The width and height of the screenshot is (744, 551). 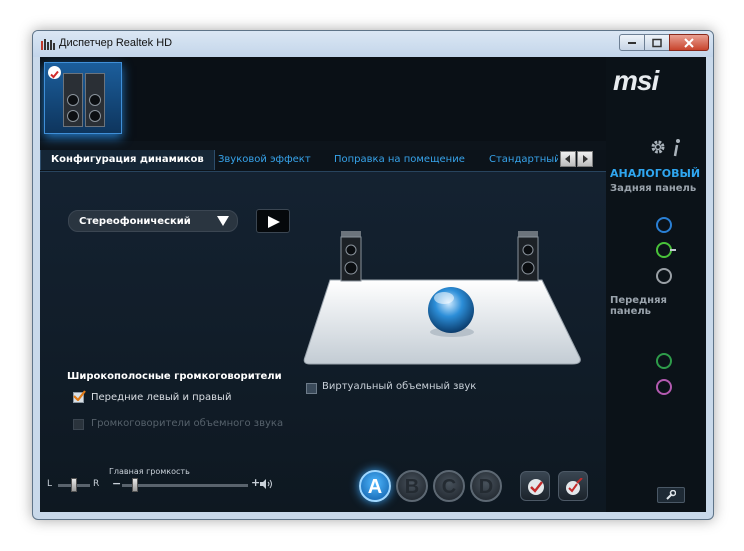 I want to click on gear-icon, so click(x=658, y=147).